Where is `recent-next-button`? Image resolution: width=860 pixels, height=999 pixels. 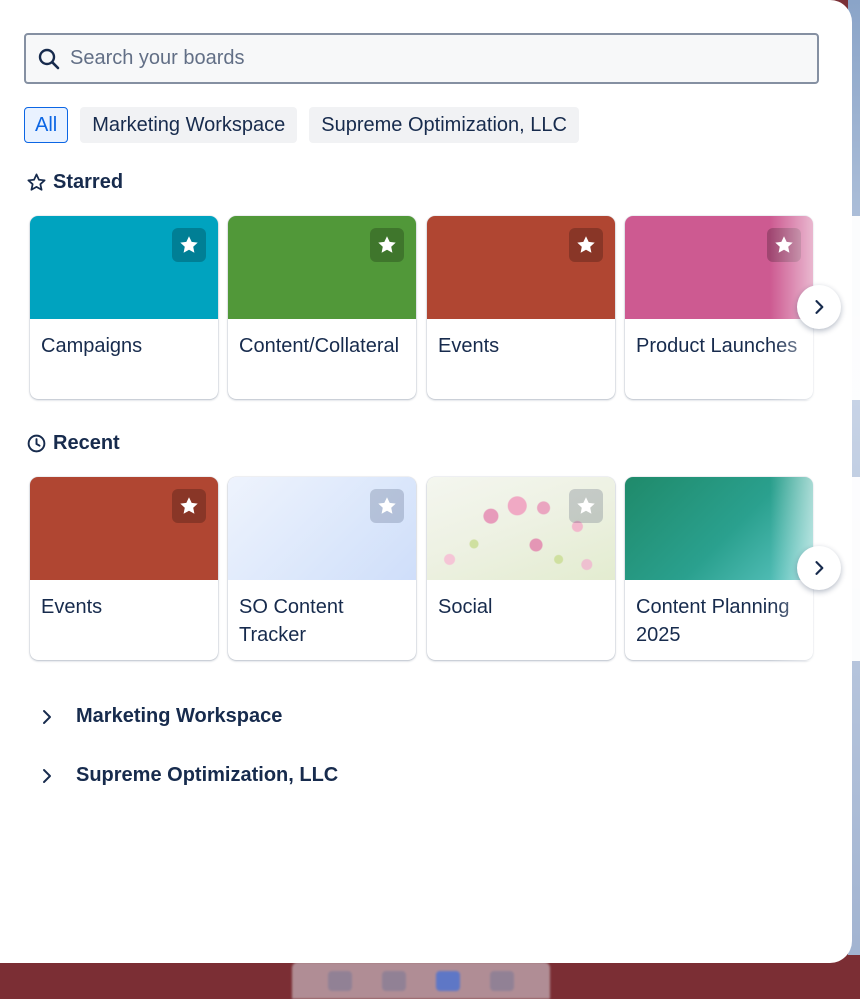
recent-next-button is located at coordinates (819, 568).